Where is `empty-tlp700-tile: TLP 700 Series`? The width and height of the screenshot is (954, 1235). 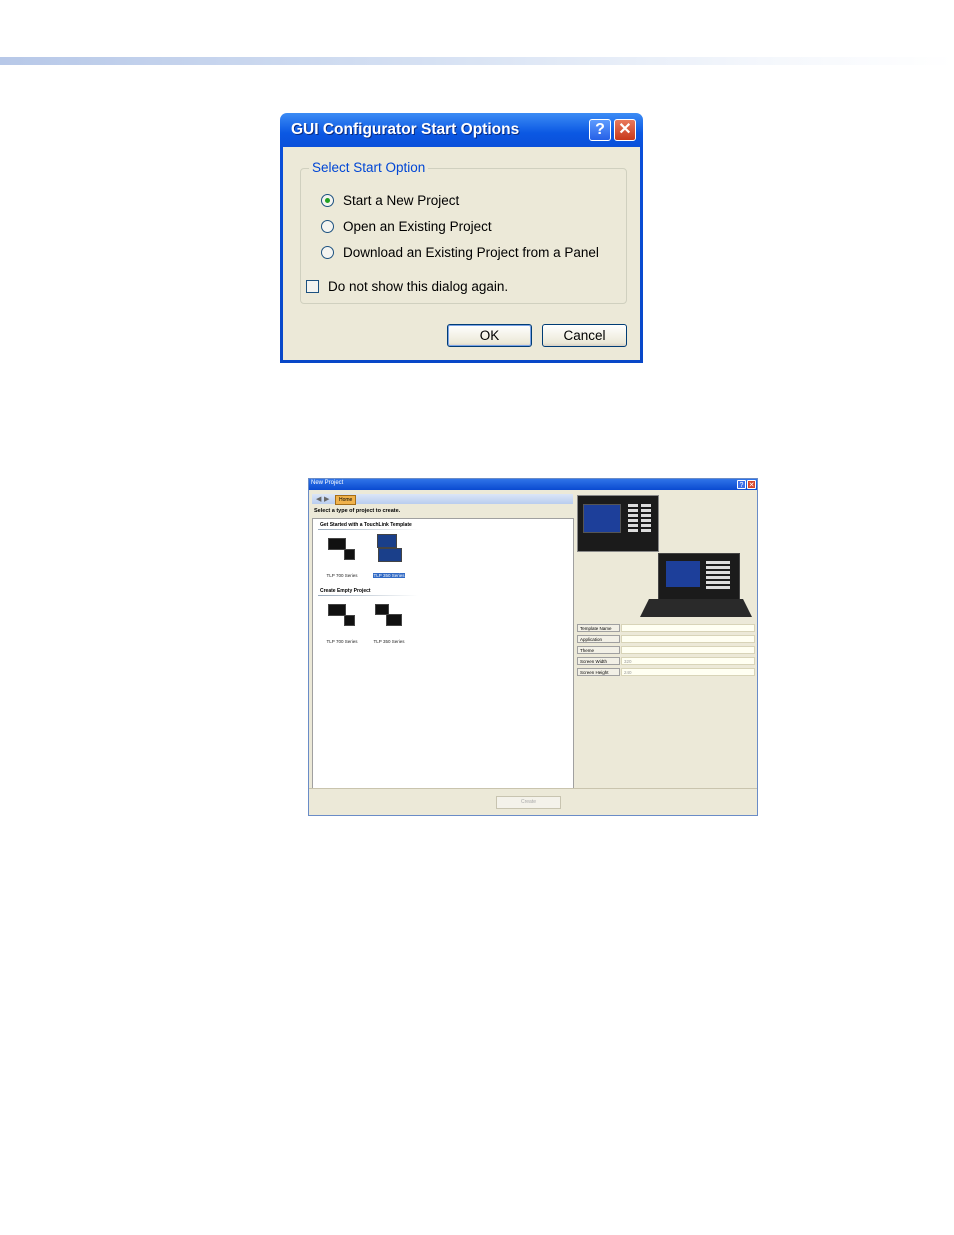 empty-tlp700-tile: TLP 700 Series is located at coordinates (342, 625).